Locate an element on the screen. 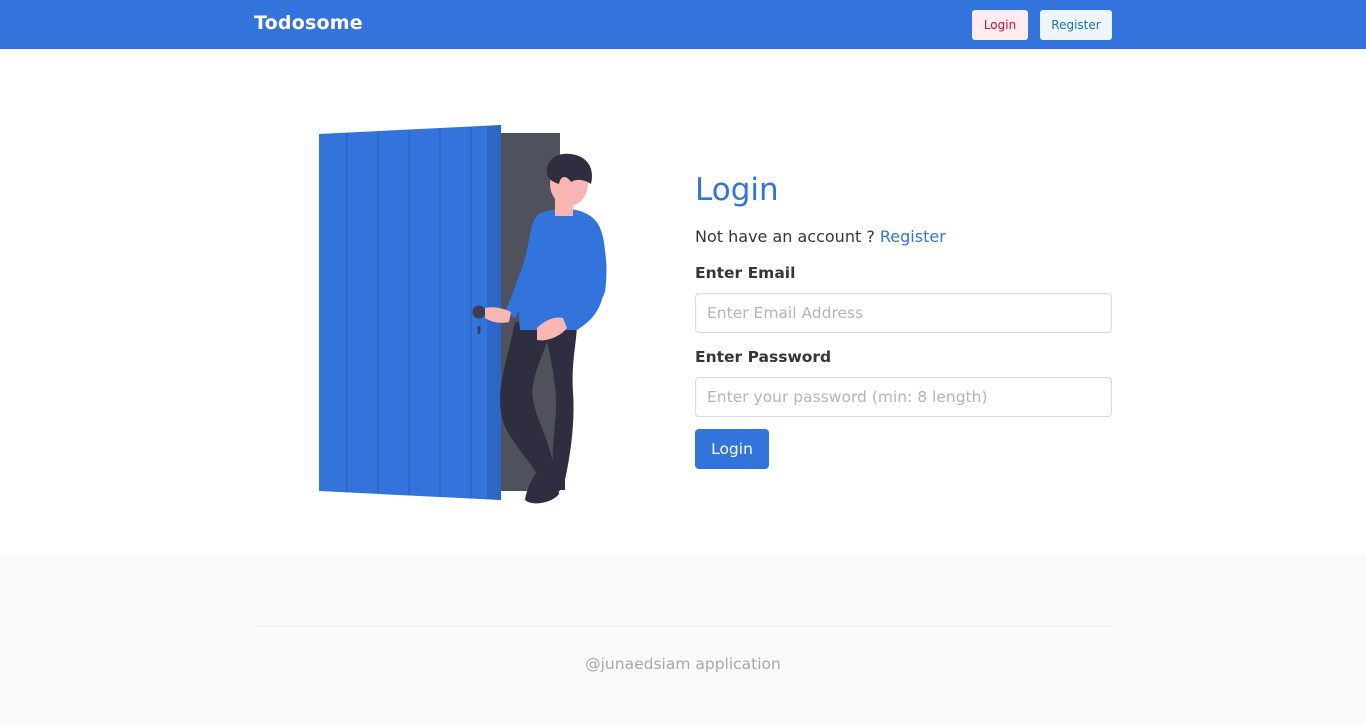  door-person-illustration is located at coordinates (463, 314).